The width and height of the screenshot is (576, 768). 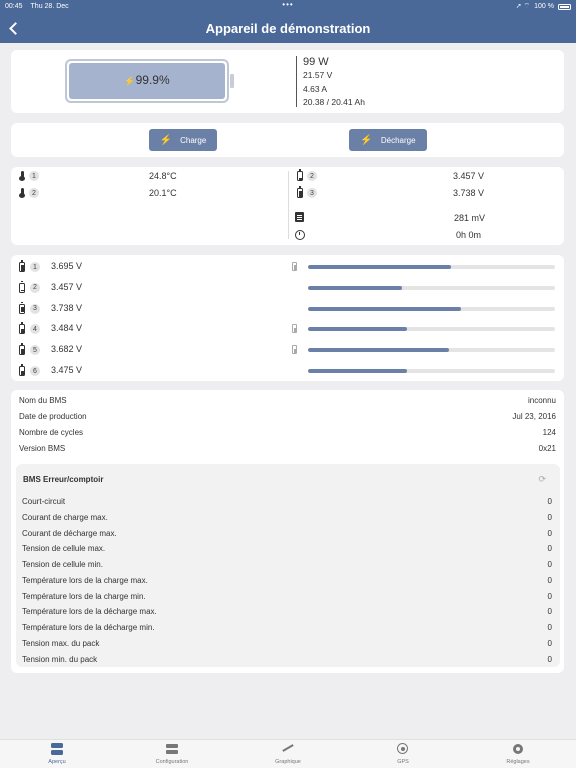 I want to click on divider, so click(x=288, y=205).